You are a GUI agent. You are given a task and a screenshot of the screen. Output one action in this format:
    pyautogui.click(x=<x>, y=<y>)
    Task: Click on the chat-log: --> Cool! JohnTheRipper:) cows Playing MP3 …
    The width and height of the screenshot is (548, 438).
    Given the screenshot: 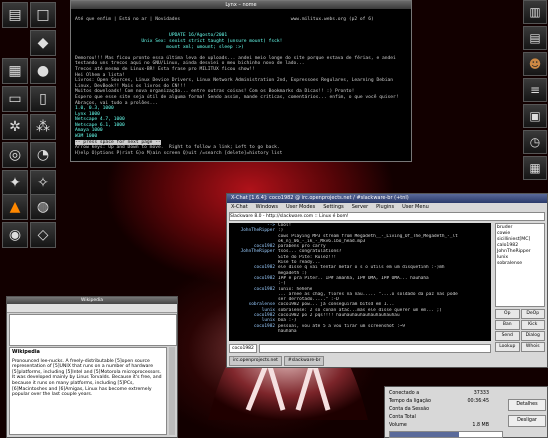 What is the action you would take?
    pyautogui.click(x=360, y=282)
    